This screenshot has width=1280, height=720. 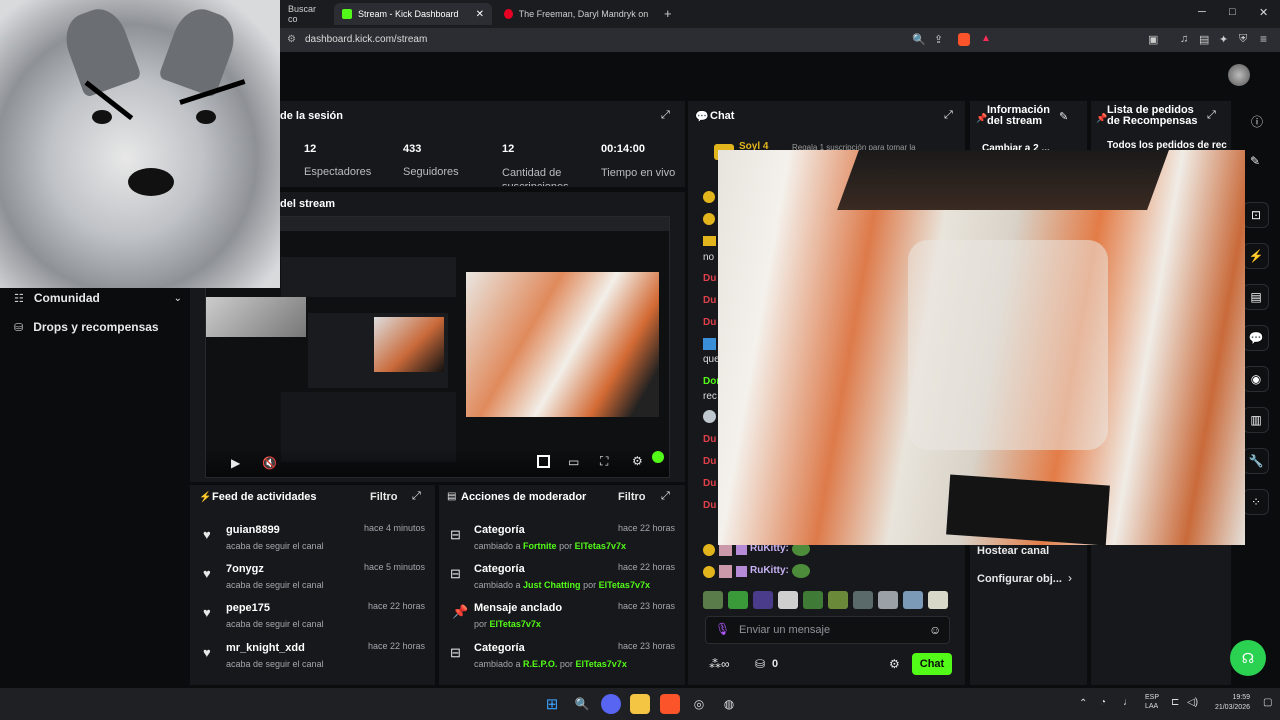 I want to click on info-icon: ⓘ, so click(x=1257, y=121).